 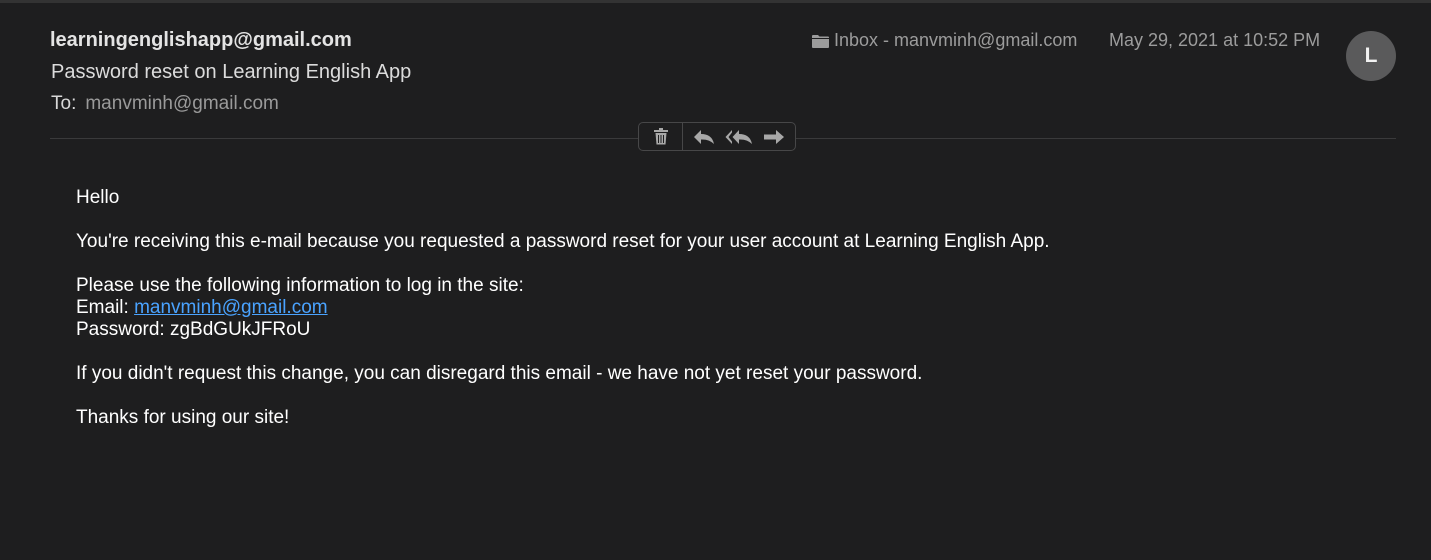 I want to click on sender-address: learningenglishapp@gmail.com, so click(x=201, y=40).